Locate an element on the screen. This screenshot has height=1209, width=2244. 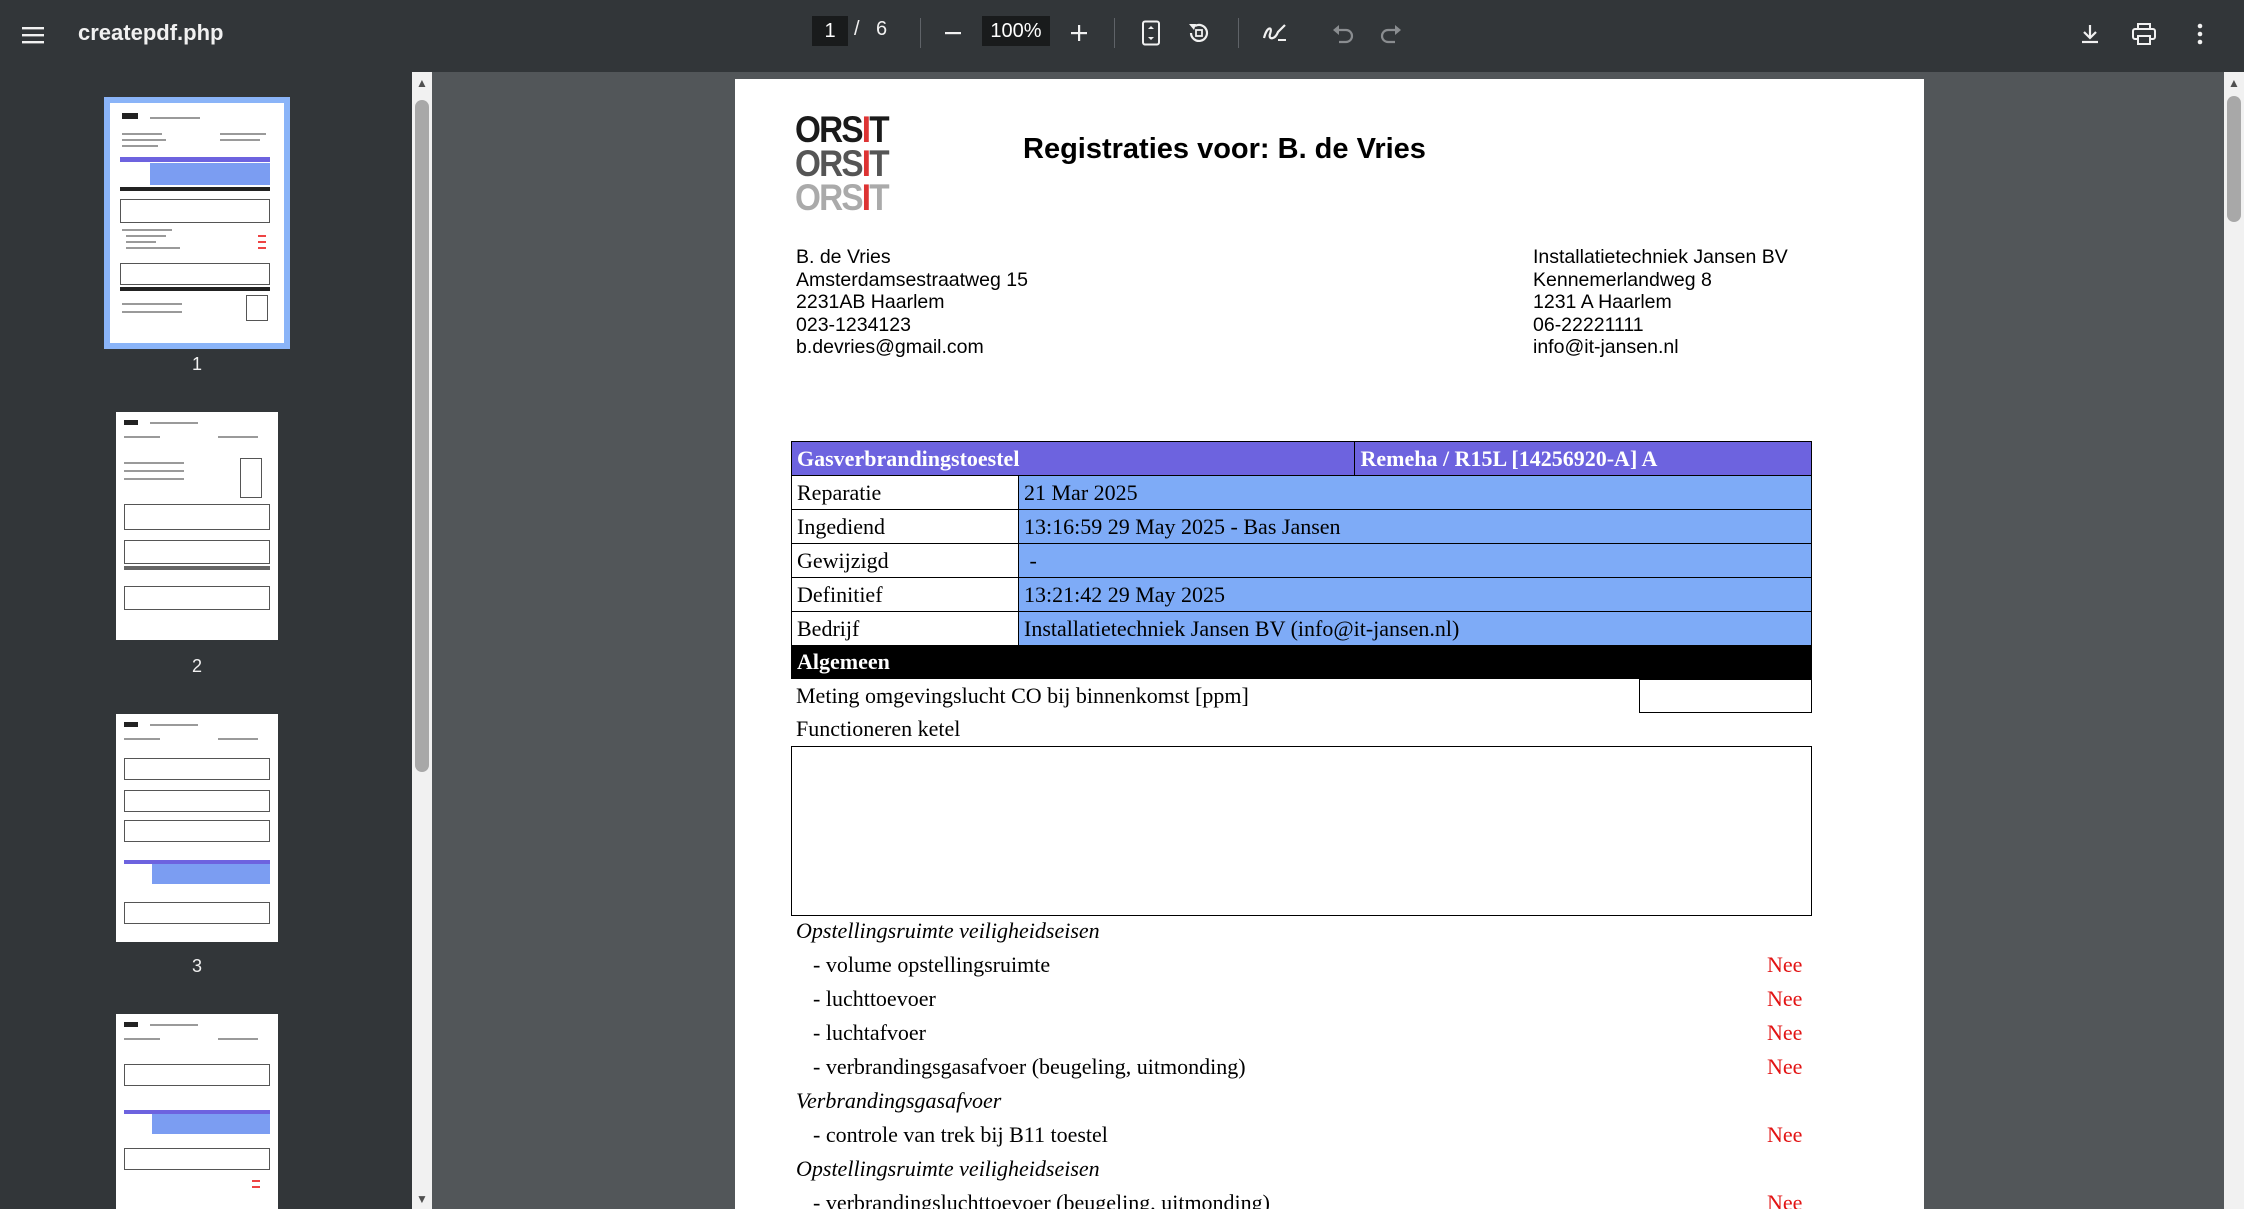
company-city: 1231 A Haarlem is located at coordinates (1602, 302).